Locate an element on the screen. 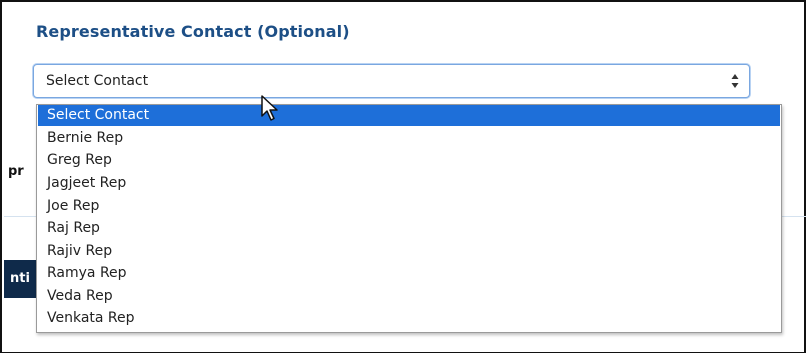 Image resolution: width=809 pixels, height=356 pixels. dropdown-option-bernie-rep: Bernie Rep is located at coordinates (409, 138).